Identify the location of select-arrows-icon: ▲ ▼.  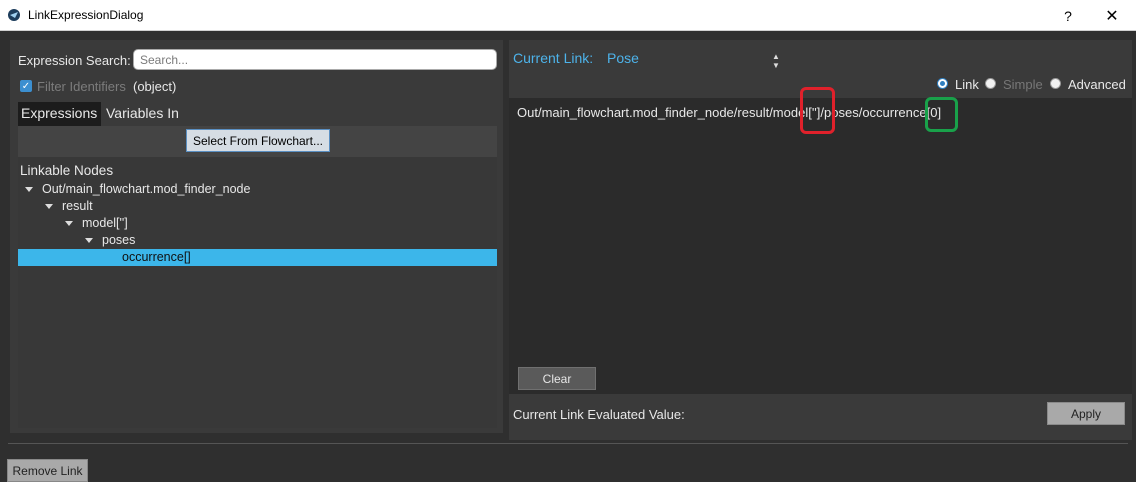
(776, 61).